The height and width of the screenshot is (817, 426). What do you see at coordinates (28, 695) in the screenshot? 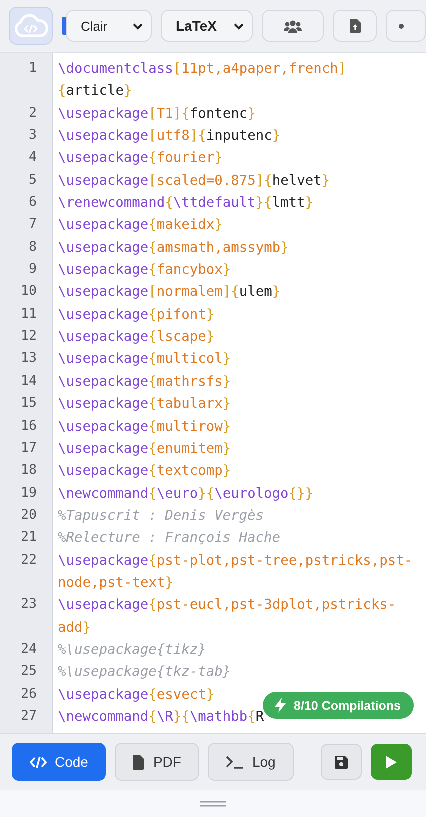
I see `line-number: 26` at bounding box center [28, 695].